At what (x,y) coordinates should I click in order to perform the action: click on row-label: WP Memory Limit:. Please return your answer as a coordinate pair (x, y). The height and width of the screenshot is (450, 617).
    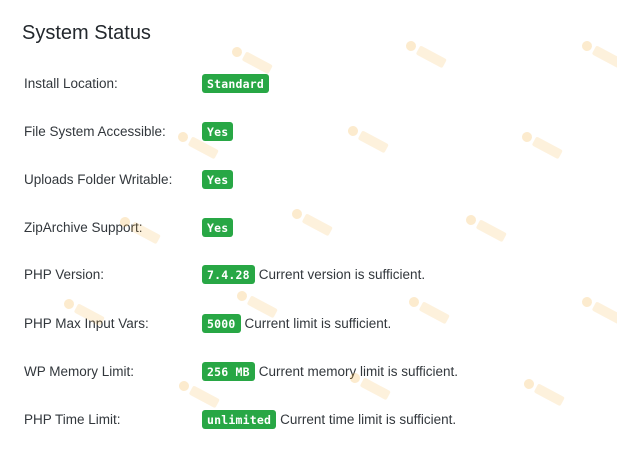
    Looking at the image, I should click on (79, 371).